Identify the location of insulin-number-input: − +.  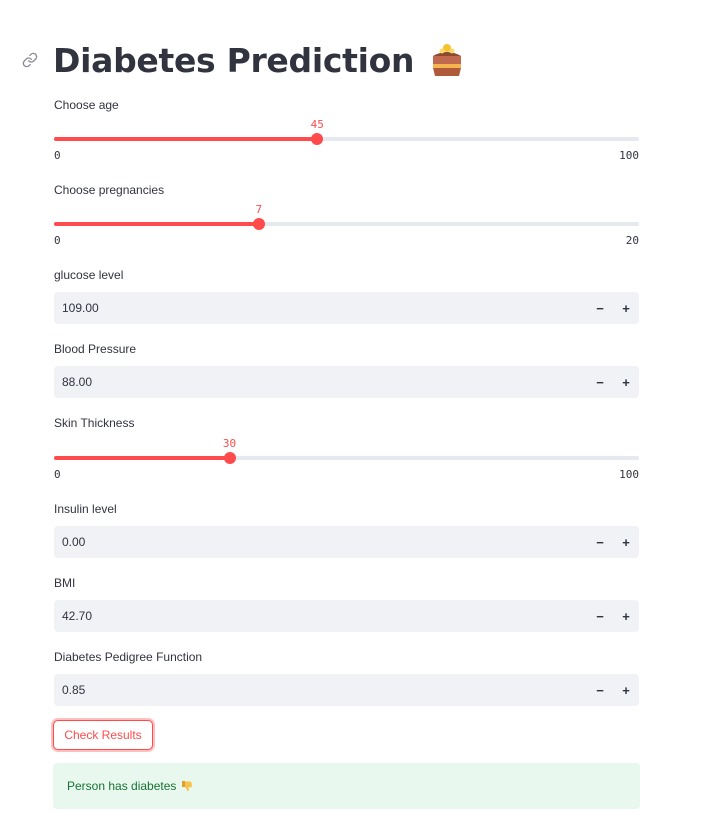
(346, 542).